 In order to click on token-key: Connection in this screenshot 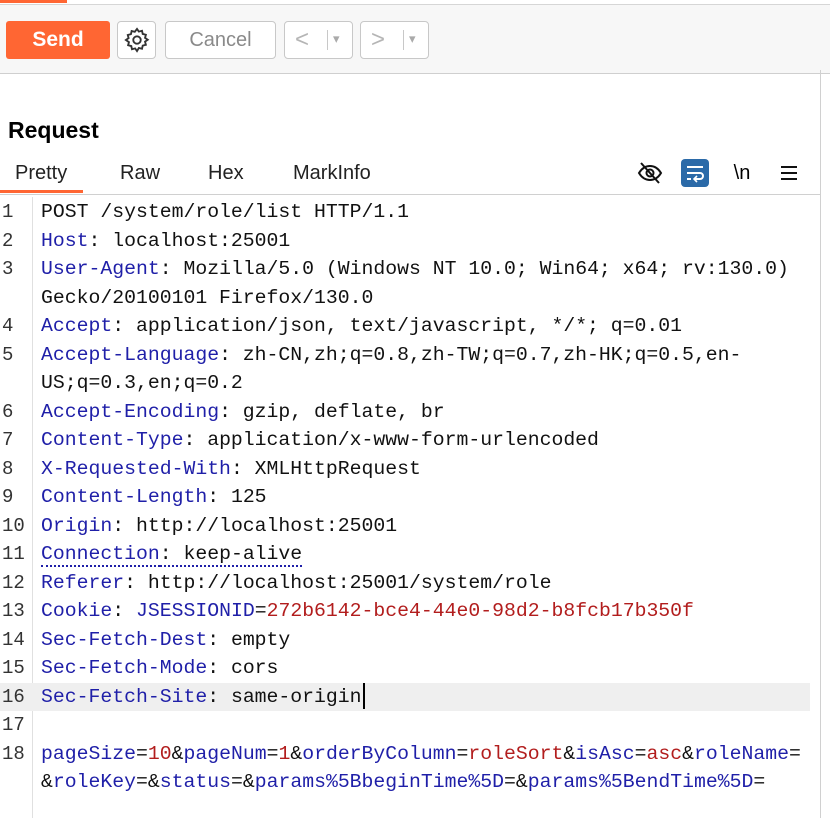, I will do `click(100, 555)`.